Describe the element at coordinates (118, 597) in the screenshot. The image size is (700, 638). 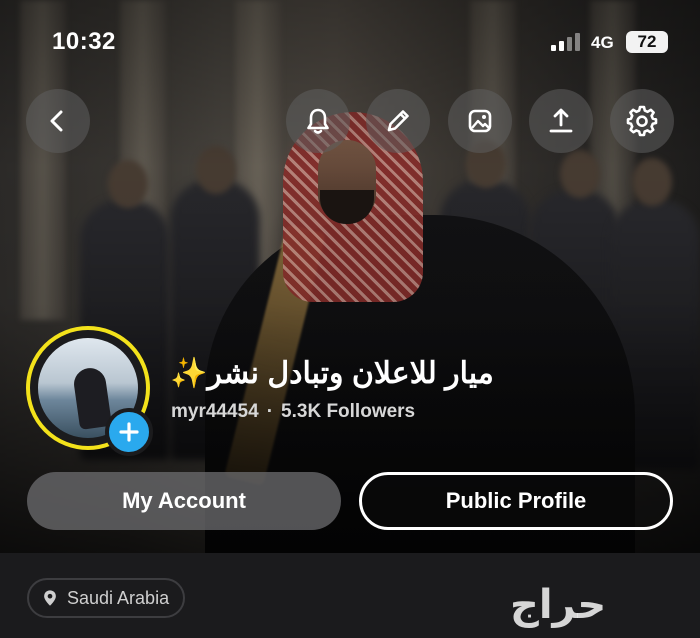
I see `location-label: Saudi Arabia` at that location.